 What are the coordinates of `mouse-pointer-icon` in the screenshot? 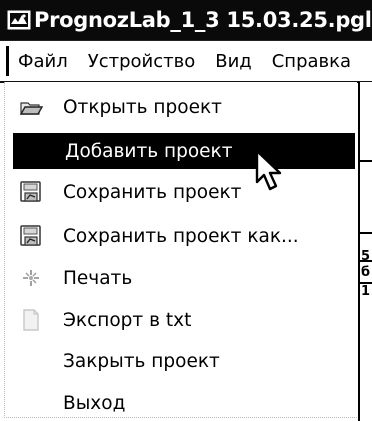 It's located at (268, 170).